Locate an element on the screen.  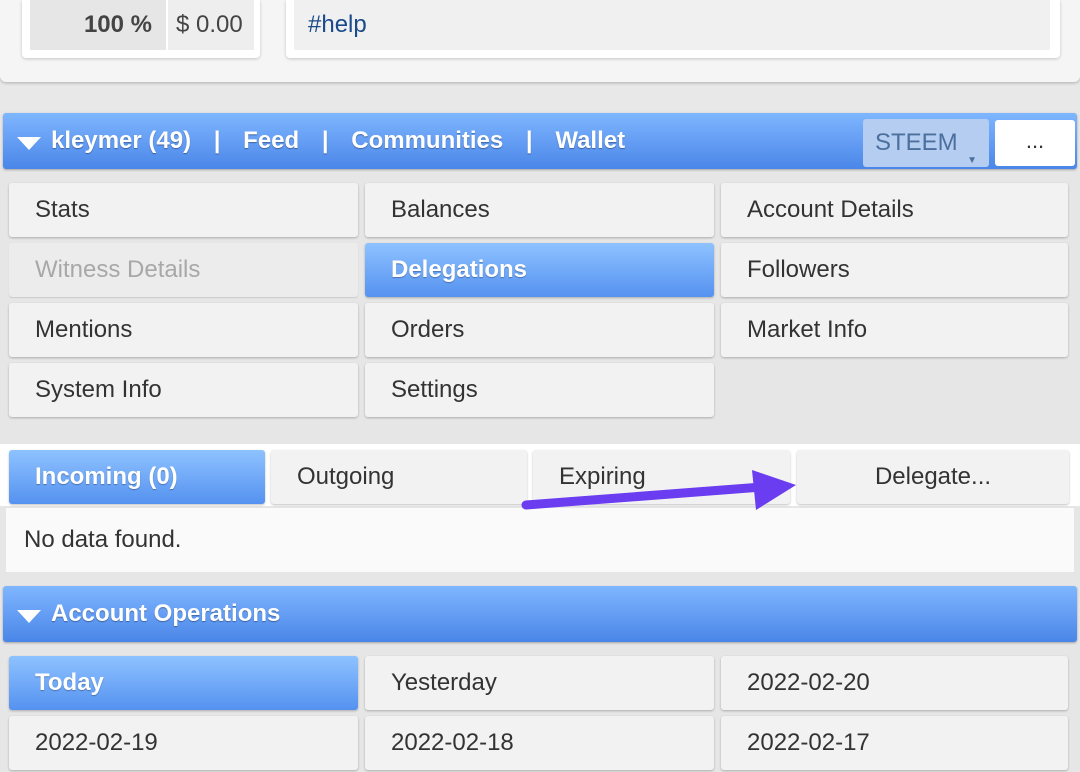
vote-percent: 100 % is located at coordinates (98, 25).